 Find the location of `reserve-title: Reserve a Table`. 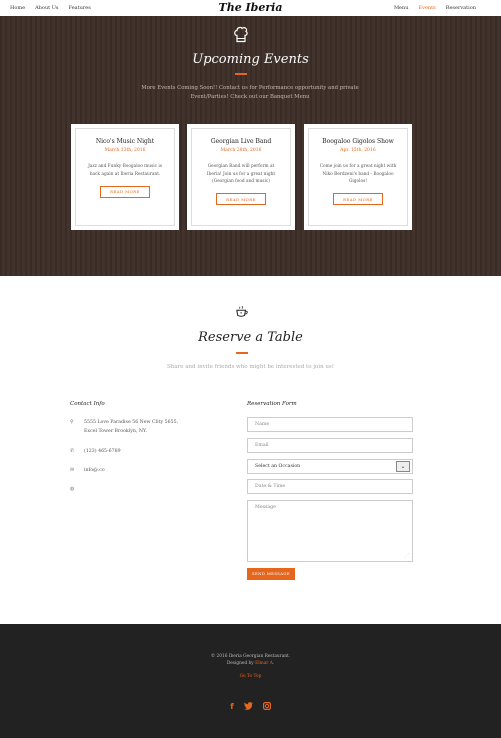

reserve-title: Reserve a Table is located at coordinates (250, 337).